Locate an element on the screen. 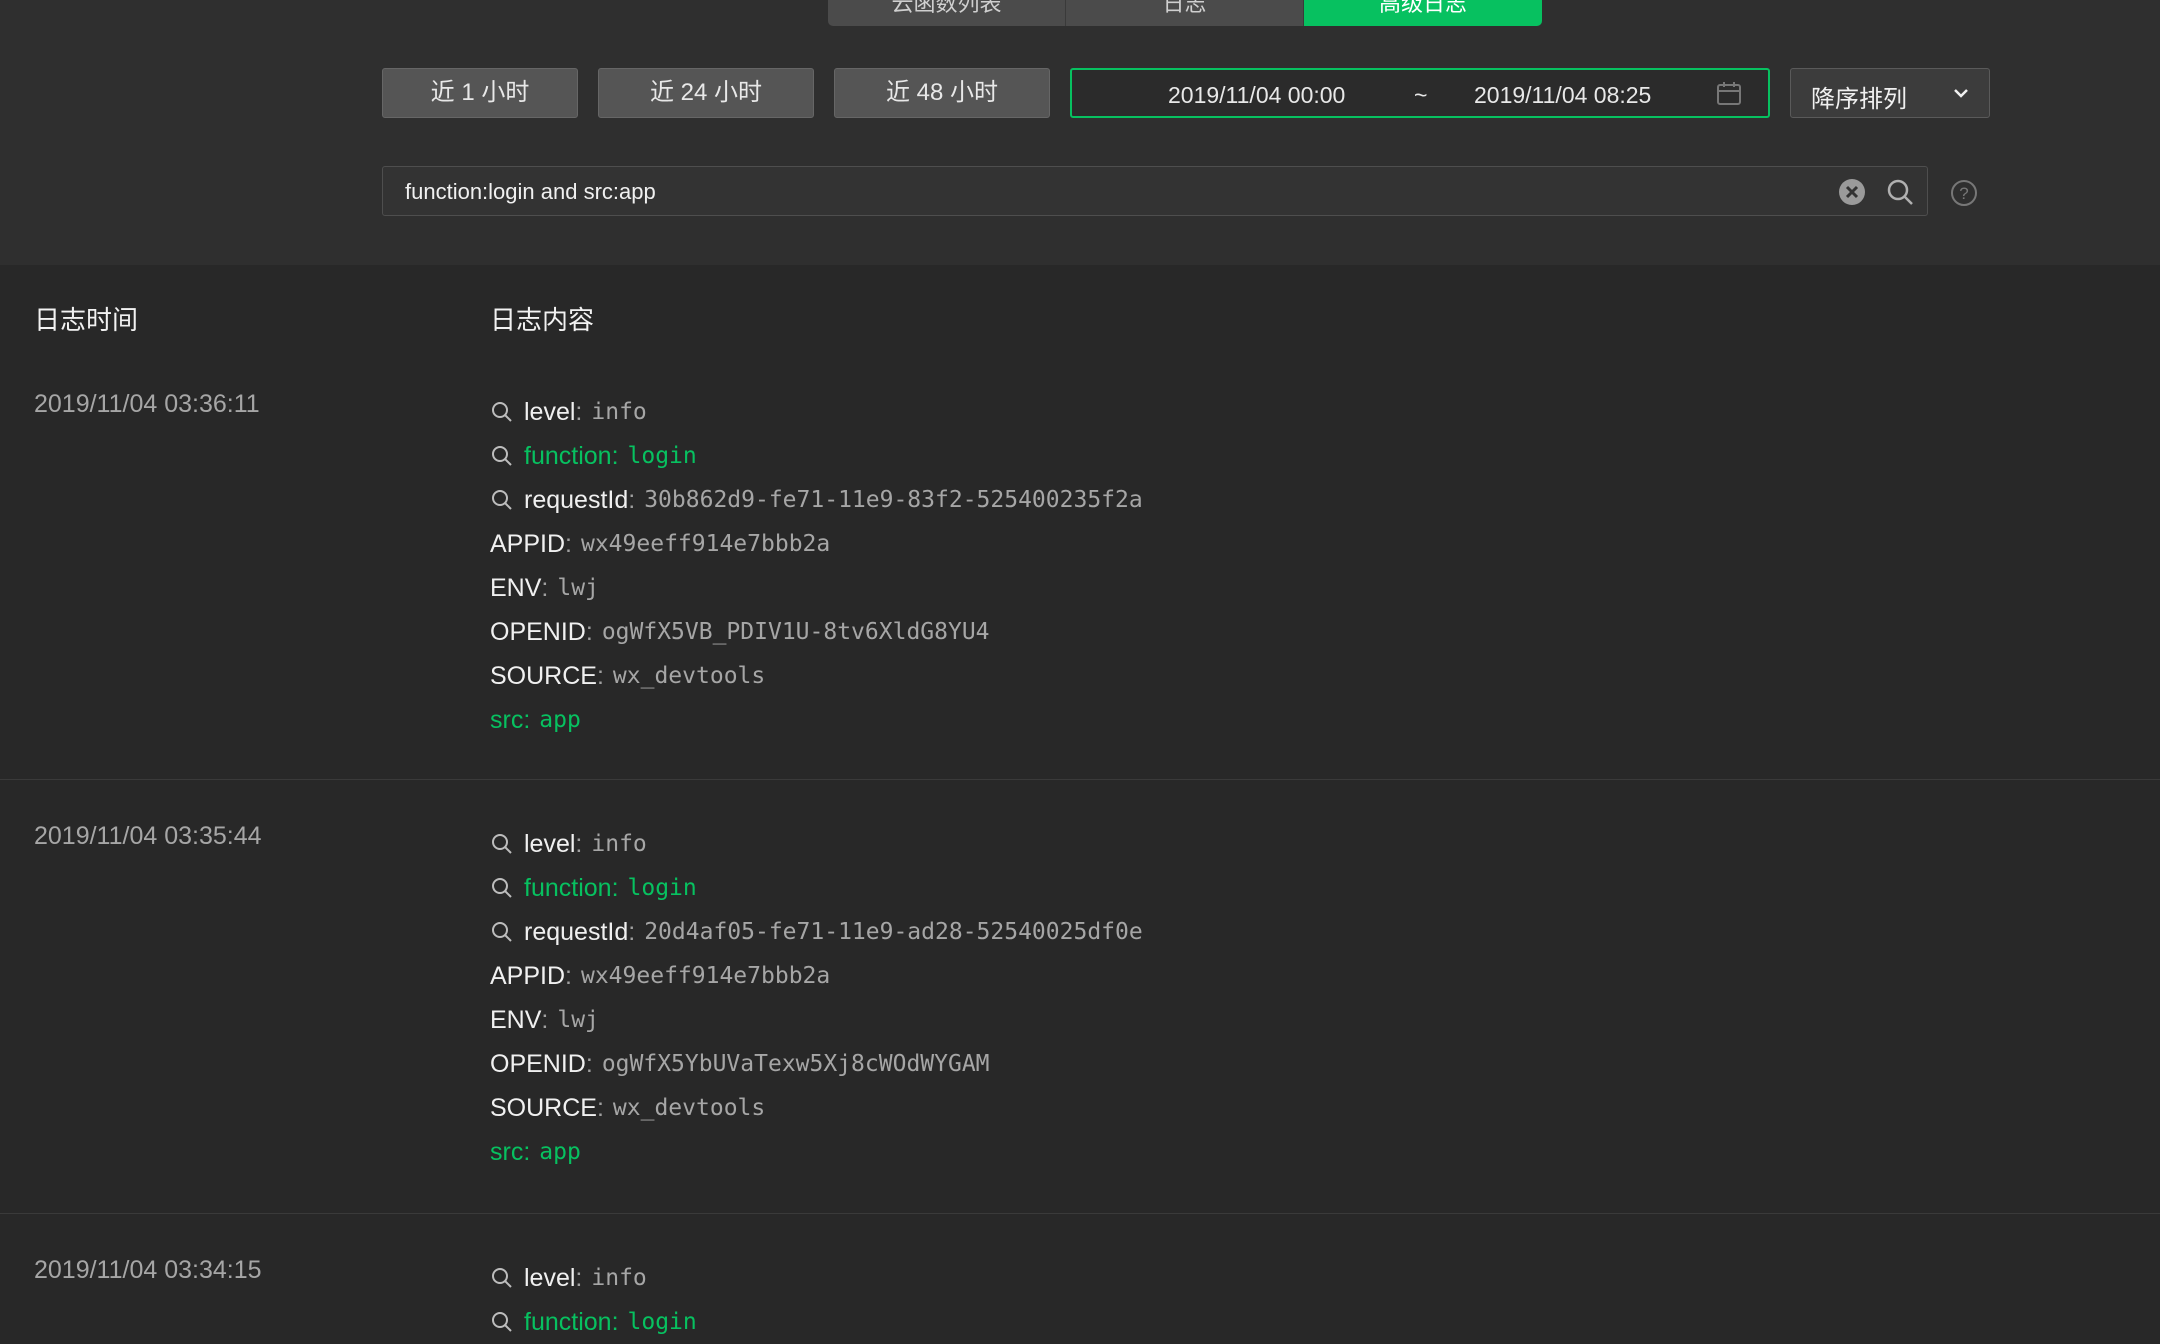  clear-icon is located at coordinates (1852, 192).